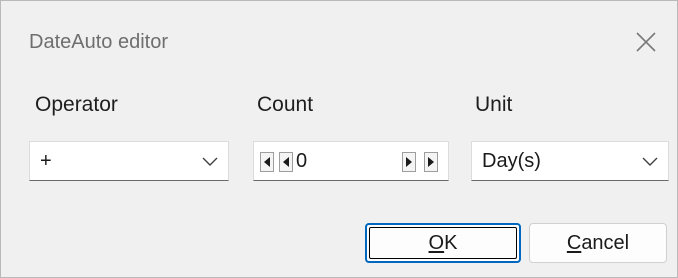  I want to click on count-value: 0, so click(301, 161).